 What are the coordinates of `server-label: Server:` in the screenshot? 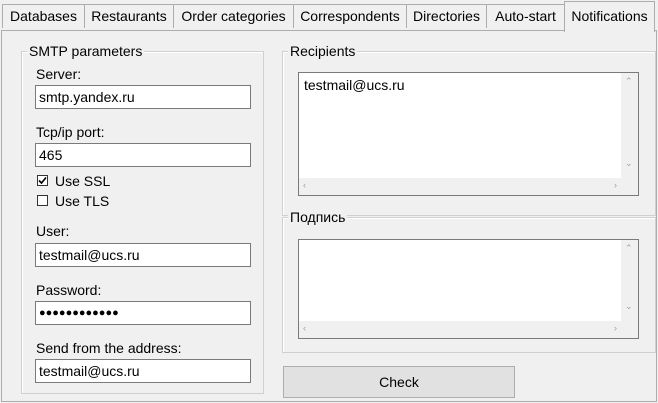 It's located at (59, 74).